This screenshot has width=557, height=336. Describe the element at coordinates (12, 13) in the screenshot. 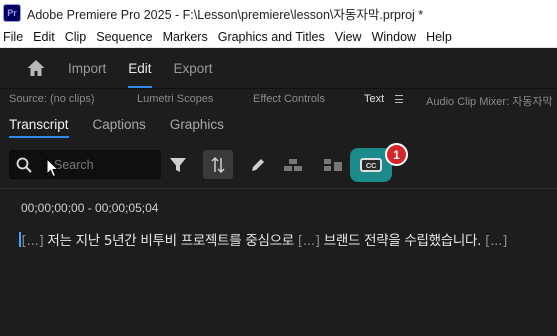

I see `premiere-logo-icon: Pr` at that location.